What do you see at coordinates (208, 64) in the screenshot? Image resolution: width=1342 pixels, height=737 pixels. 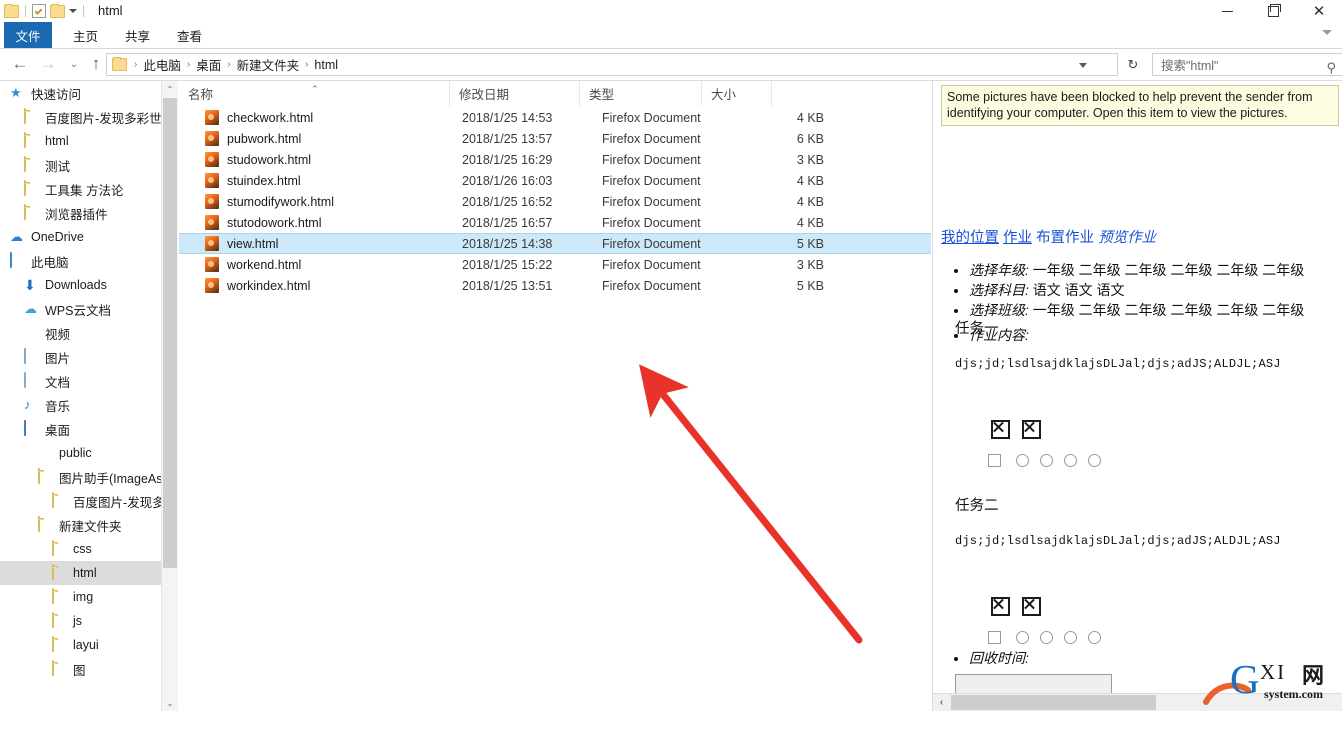 I see `breadcrumb-item-desktop: 桌面` at bounding box center [208, 64].